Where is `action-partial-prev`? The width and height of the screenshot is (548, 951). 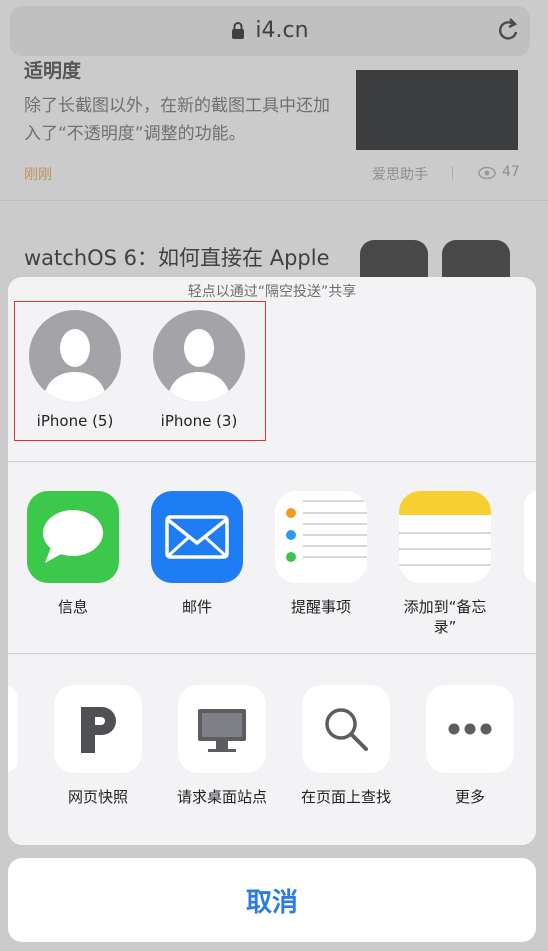
action-partial-prev is located at coordinates (13, 729).